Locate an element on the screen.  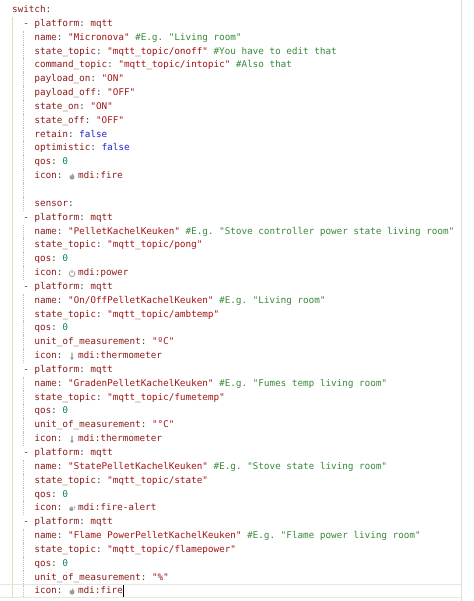
string-value: "mqtt_topic/flamepower" is located at coordinates (171, 549).